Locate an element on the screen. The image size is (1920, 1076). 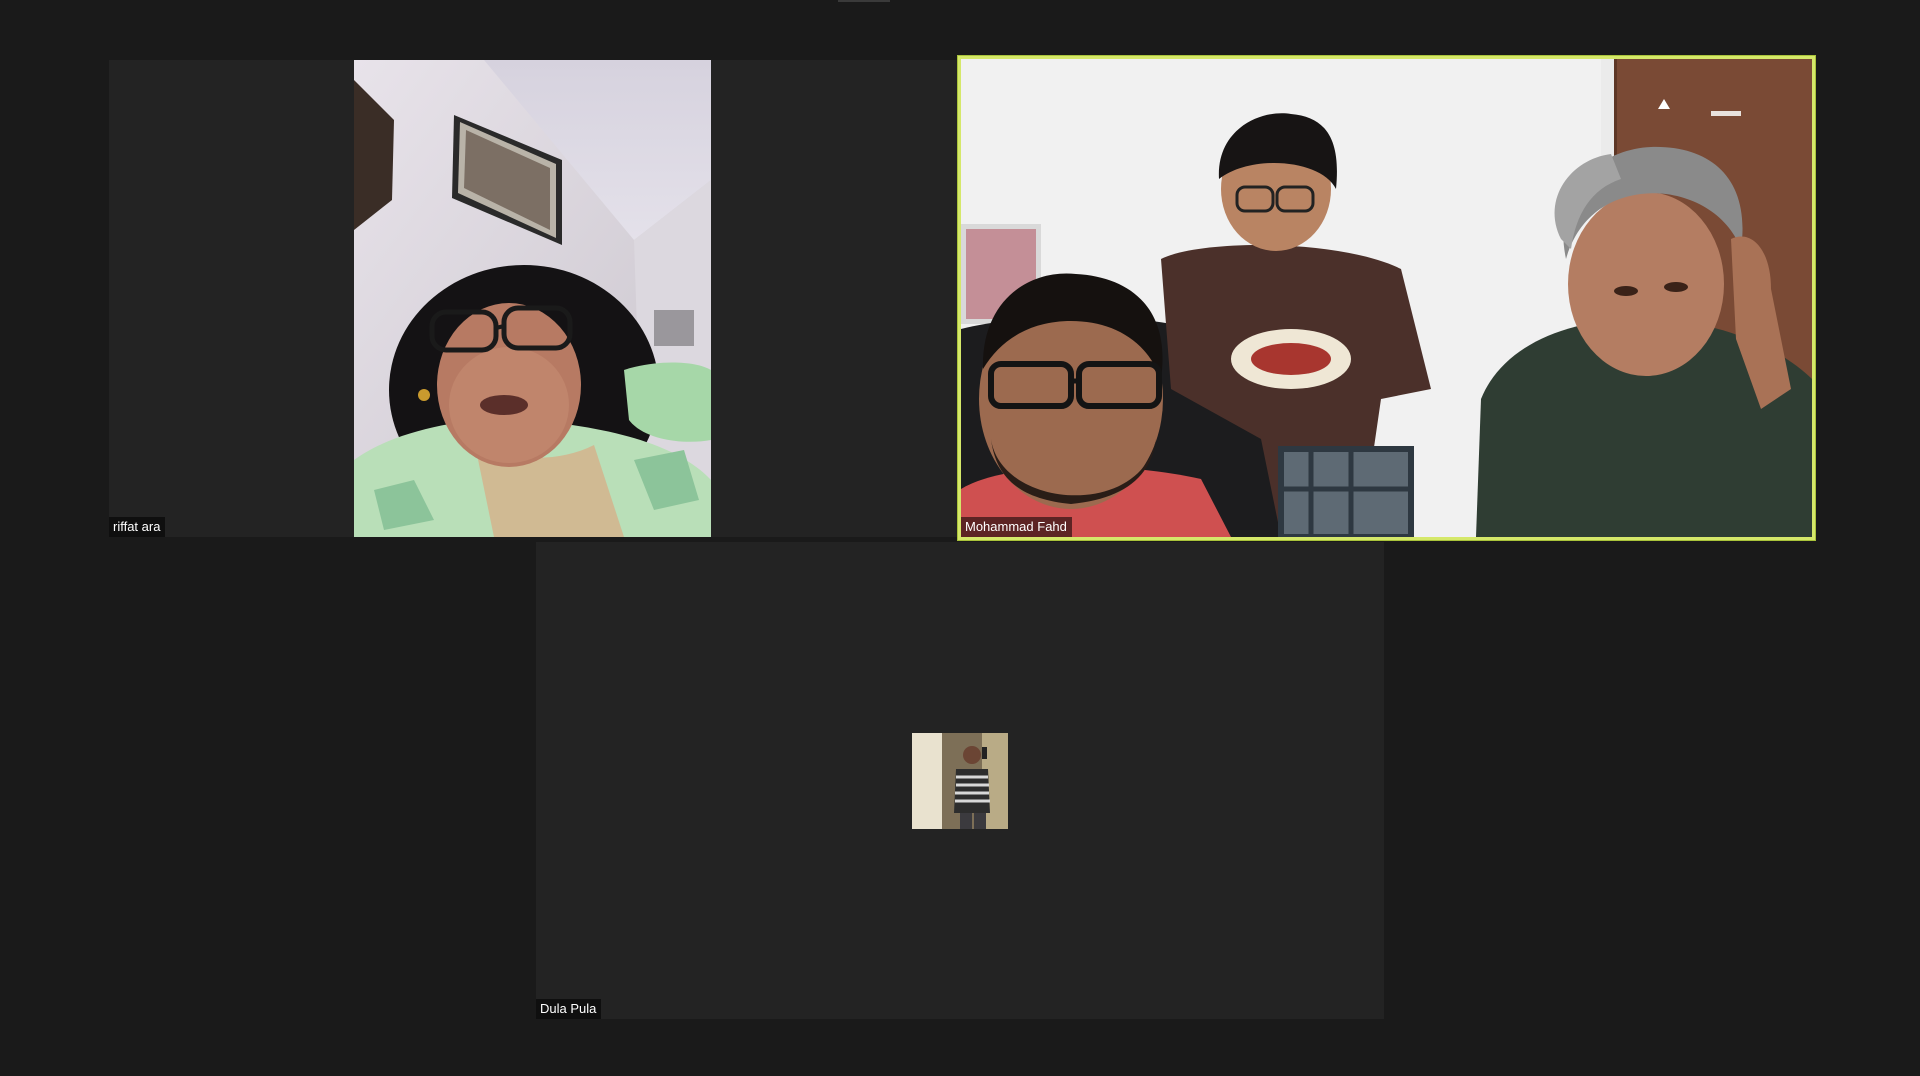
participant-avatar-photo-dula-pula is located at coordinates (960, 781).